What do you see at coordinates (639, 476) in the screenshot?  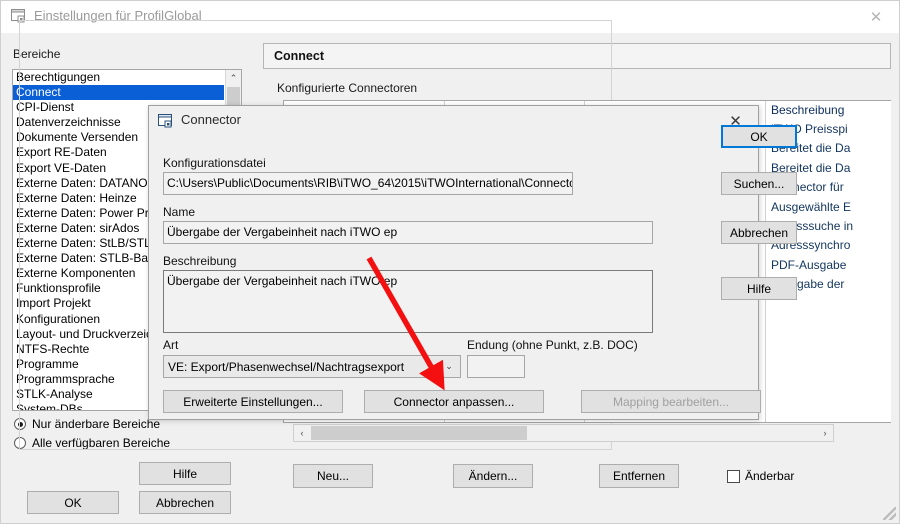 I see `remove-button: Entfernen` at bounding box center [639, 476].